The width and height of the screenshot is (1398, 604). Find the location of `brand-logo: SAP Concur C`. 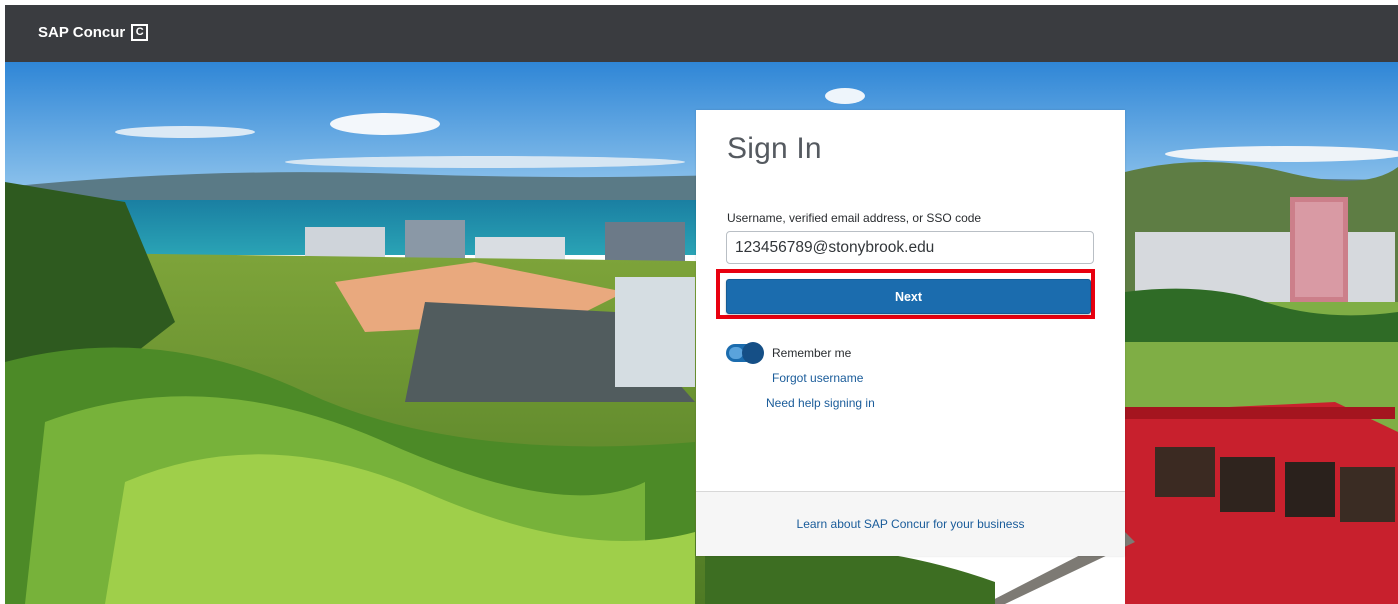

brand-logo: SAP Concur C is located at coordinates (93, 32).